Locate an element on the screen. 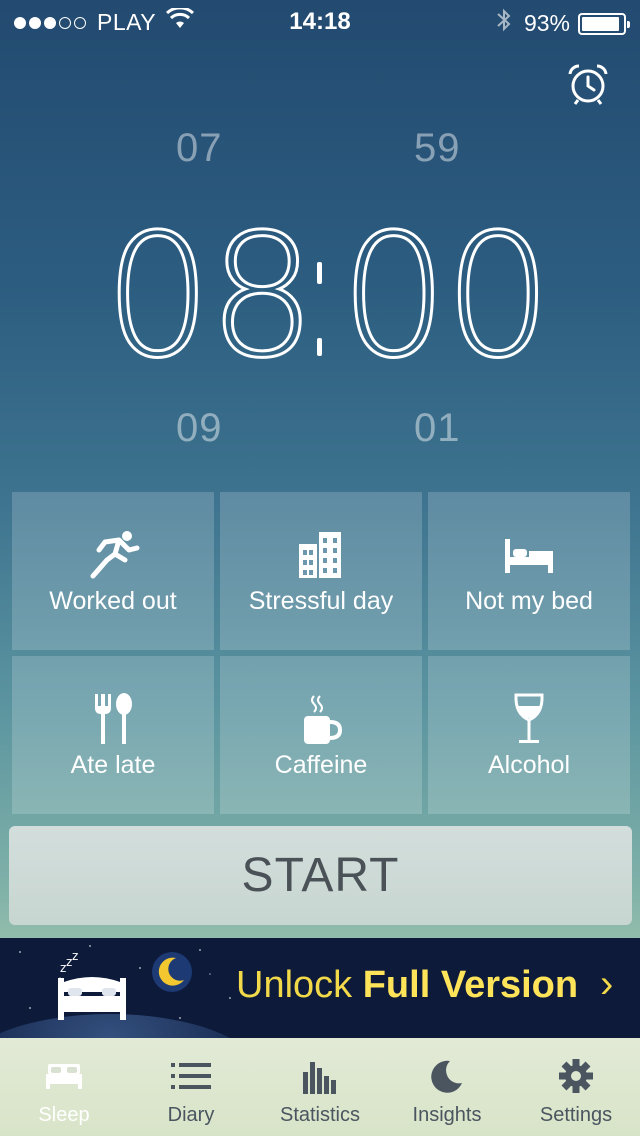 This screenshot has height=1136, width=640. tab-sleep: Sleep is located at coordinates (64, 1087).